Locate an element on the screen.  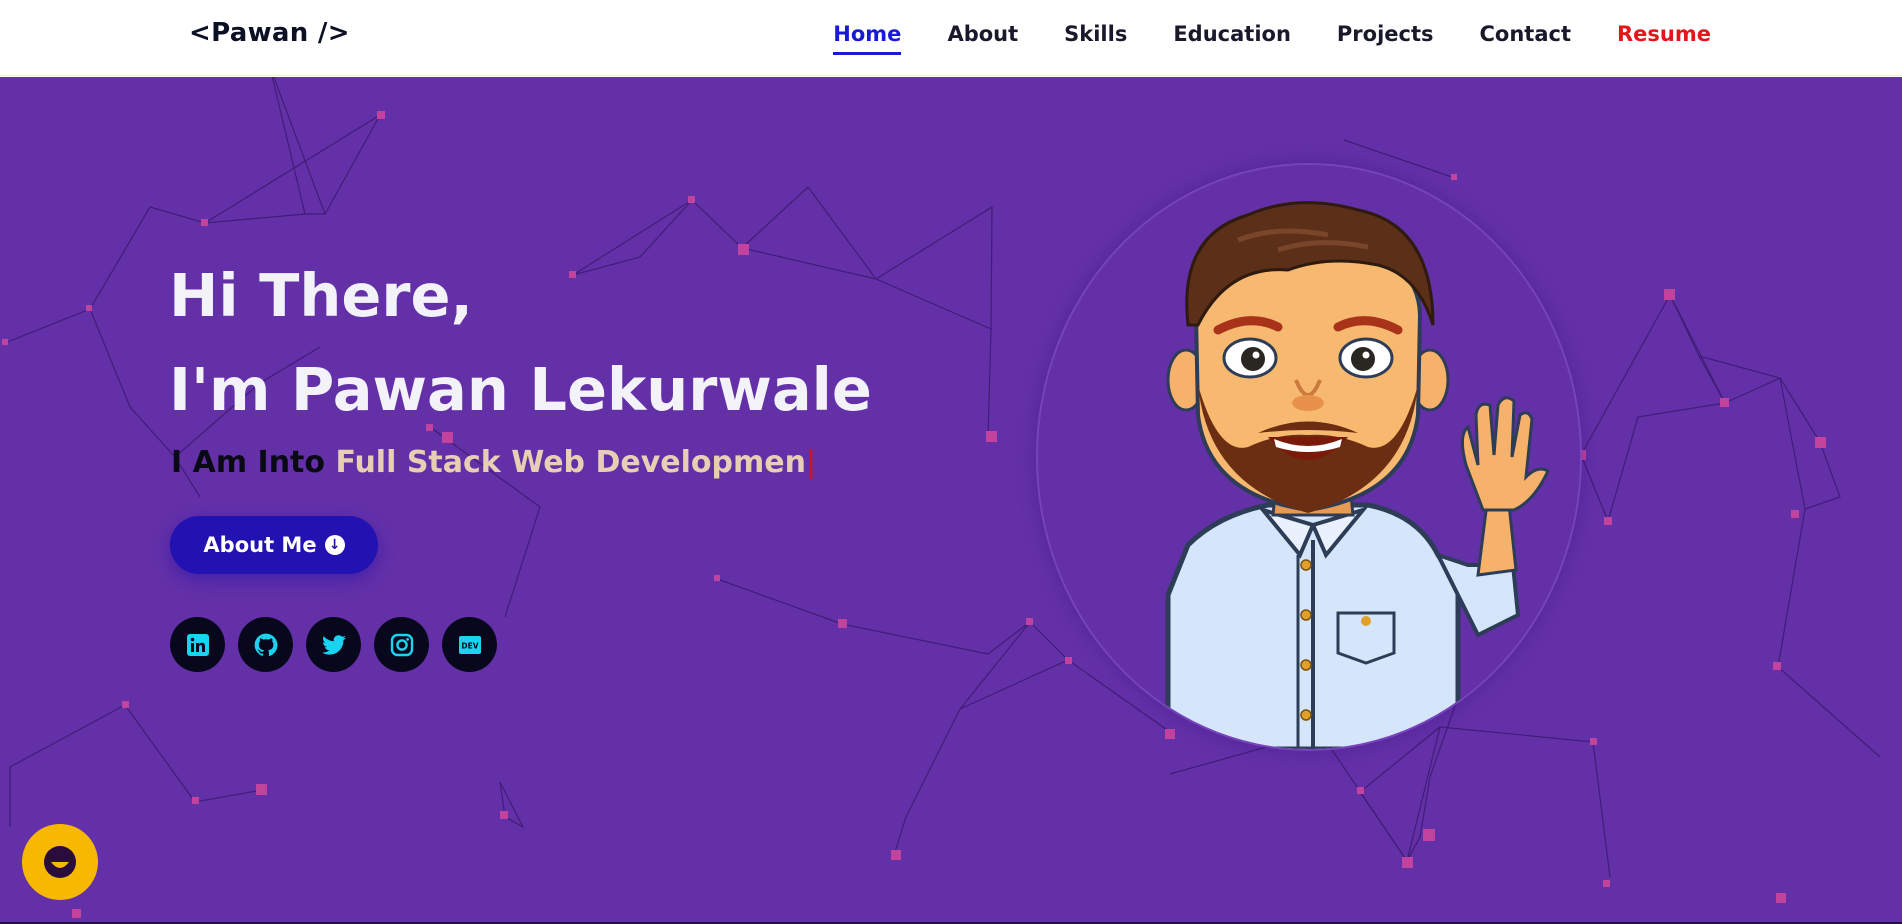
about-me-label: About Me is located at coordinates (260, 545).